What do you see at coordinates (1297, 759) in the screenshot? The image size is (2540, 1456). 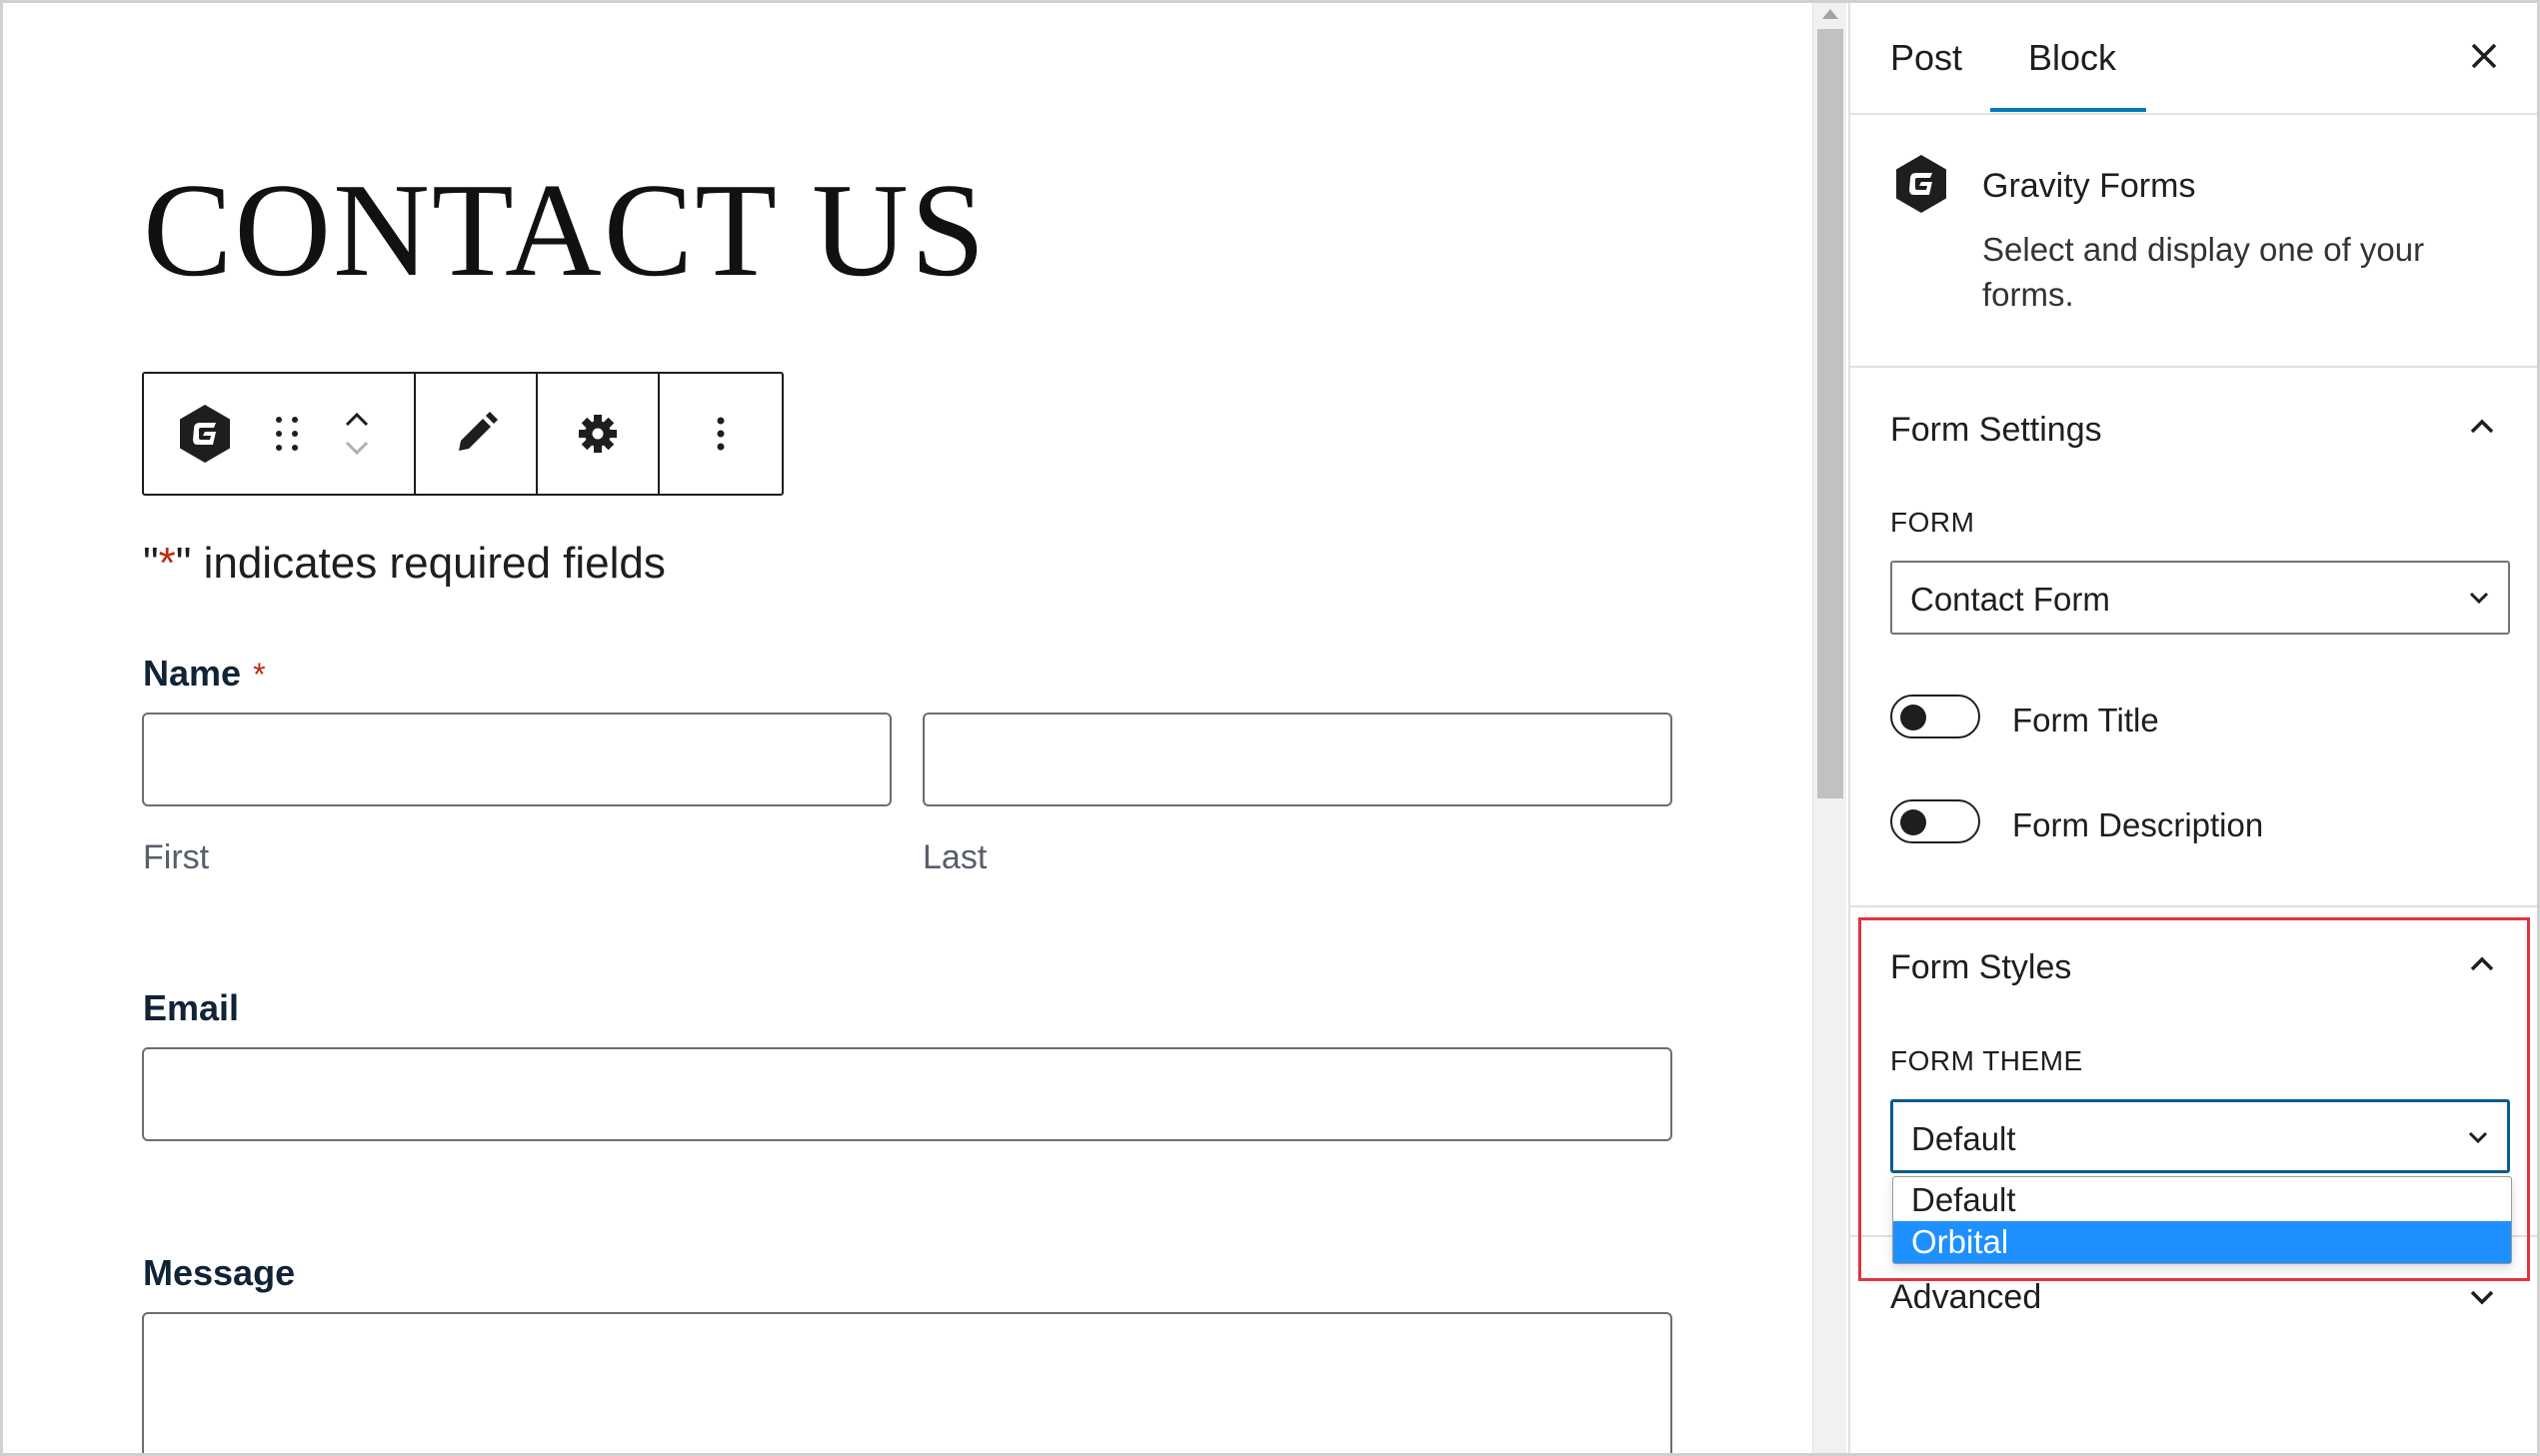 I see `last-name-input` at bounding box center [1297, 759].